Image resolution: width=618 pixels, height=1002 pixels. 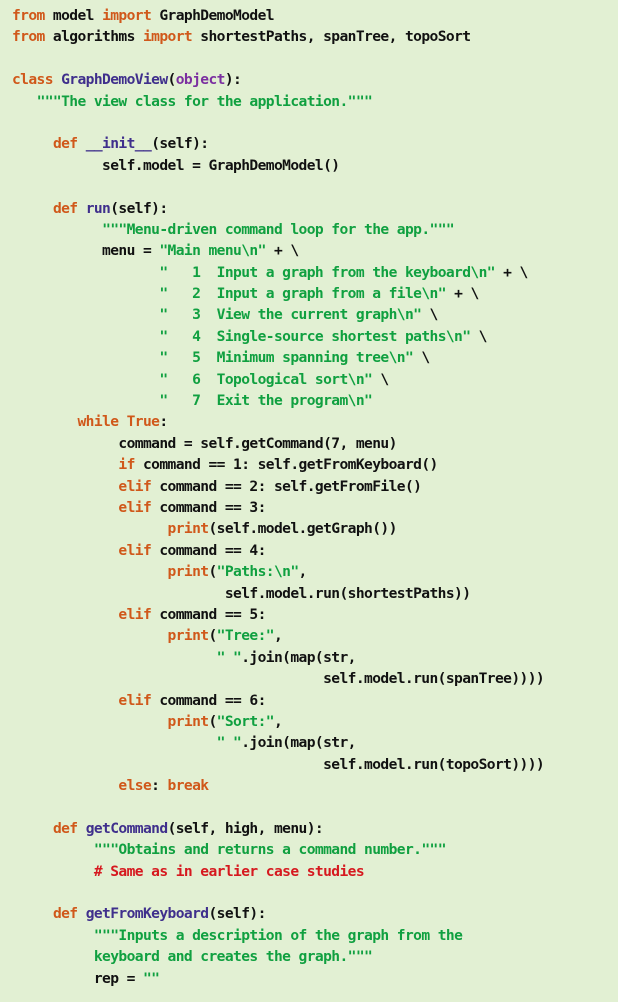 I want to click on code-text: \, so click(x=479, y=336).